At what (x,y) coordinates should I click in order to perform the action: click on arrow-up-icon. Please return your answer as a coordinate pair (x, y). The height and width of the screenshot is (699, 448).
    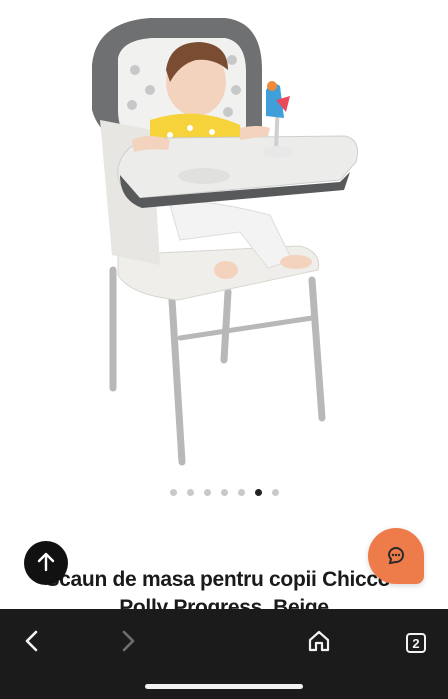
    Looking at the image, I should click on (46, 563).